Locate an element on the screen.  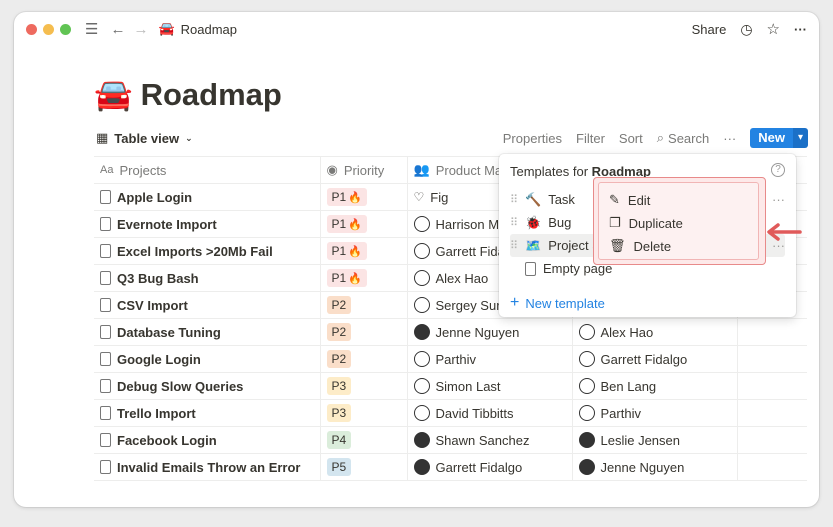
person-cell: Alex Hao is located at coordinates (655, 332).